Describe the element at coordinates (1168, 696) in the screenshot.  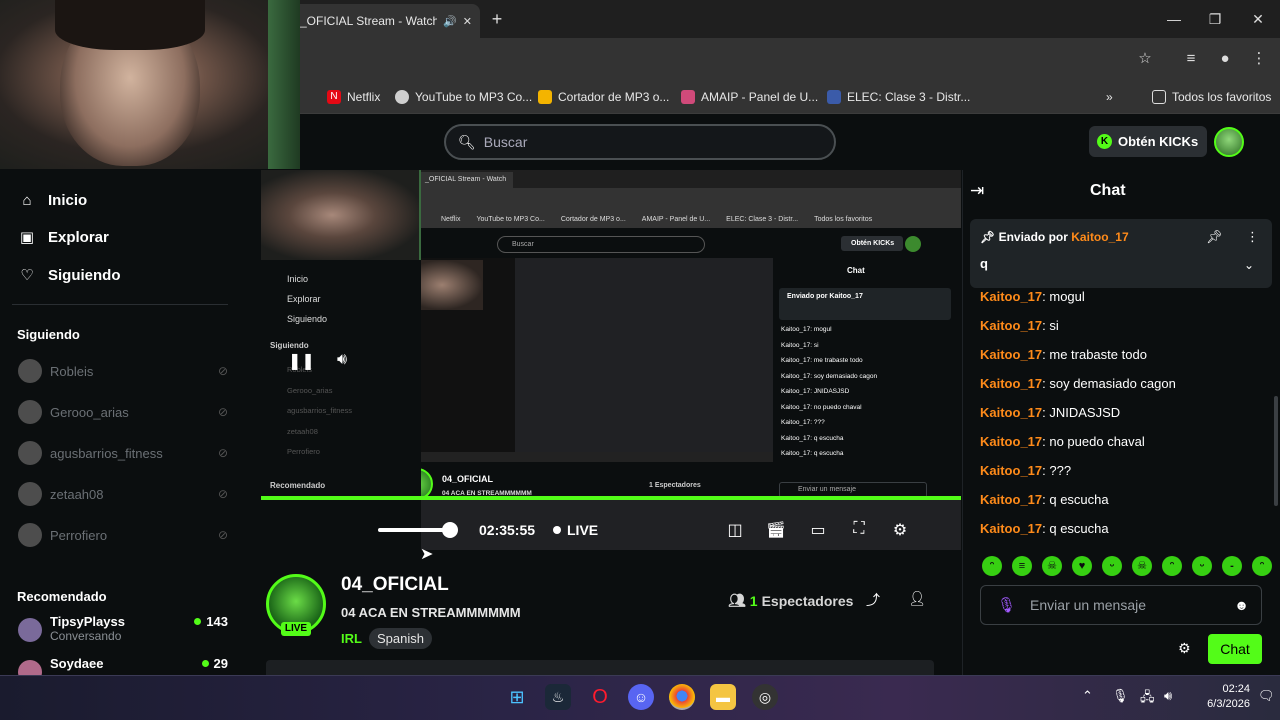
I see `tray-volume-icon: 🔊︎` at that location.